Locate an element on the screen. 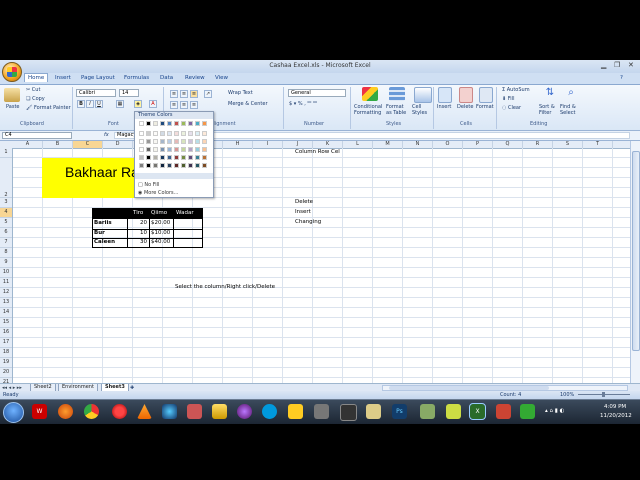 The height and width of the screenshot is (480, 640). row-header: 11 is located at coordinates (6, 283).